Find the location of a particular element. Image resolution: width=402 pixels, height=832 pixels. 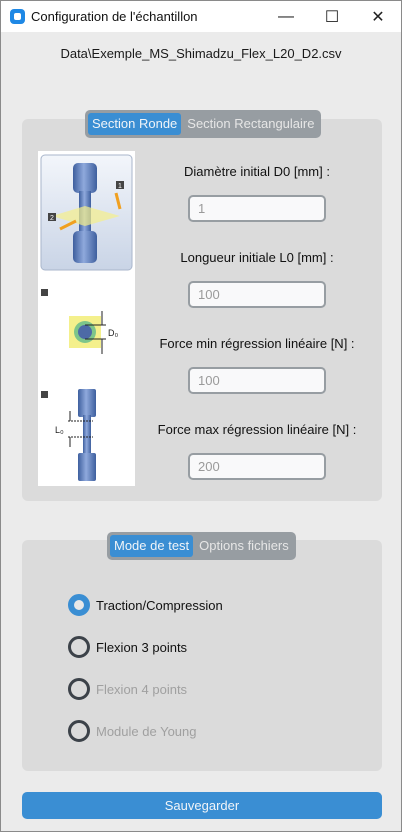

tab-section-ronde: Section Ronde is located at coordinates (135, 124).